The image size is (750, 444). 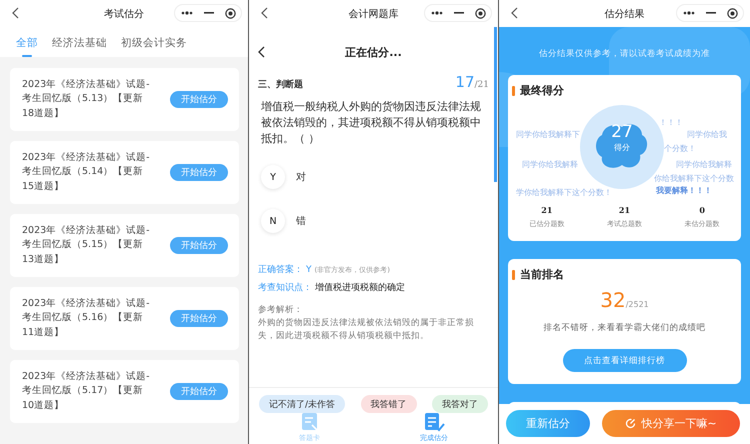 What do you see at coordinates (301, 177) in the screenshot?
I see `option-label: 对` at bounding box center [301, 177].